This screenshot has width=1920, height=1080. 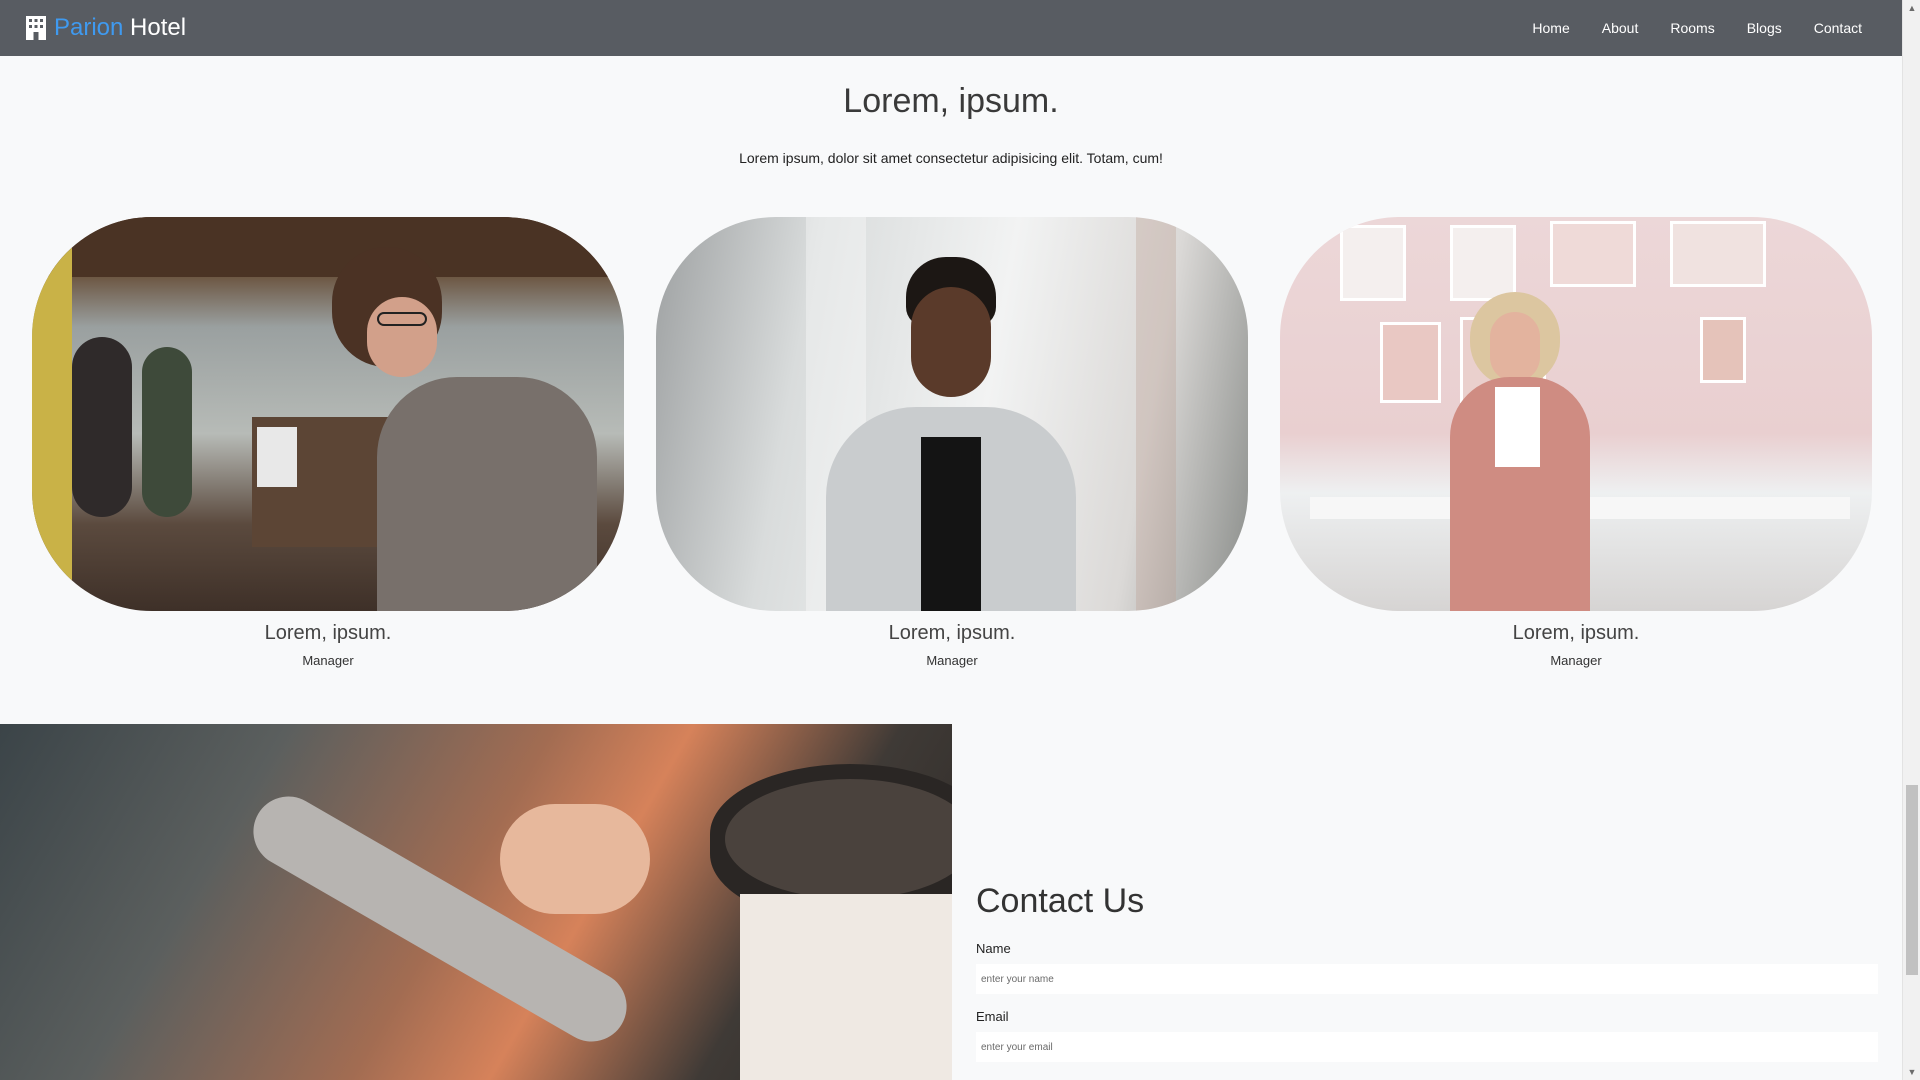 I want to click on nav-link-contact: Contact, so click(x=1850, y=28).